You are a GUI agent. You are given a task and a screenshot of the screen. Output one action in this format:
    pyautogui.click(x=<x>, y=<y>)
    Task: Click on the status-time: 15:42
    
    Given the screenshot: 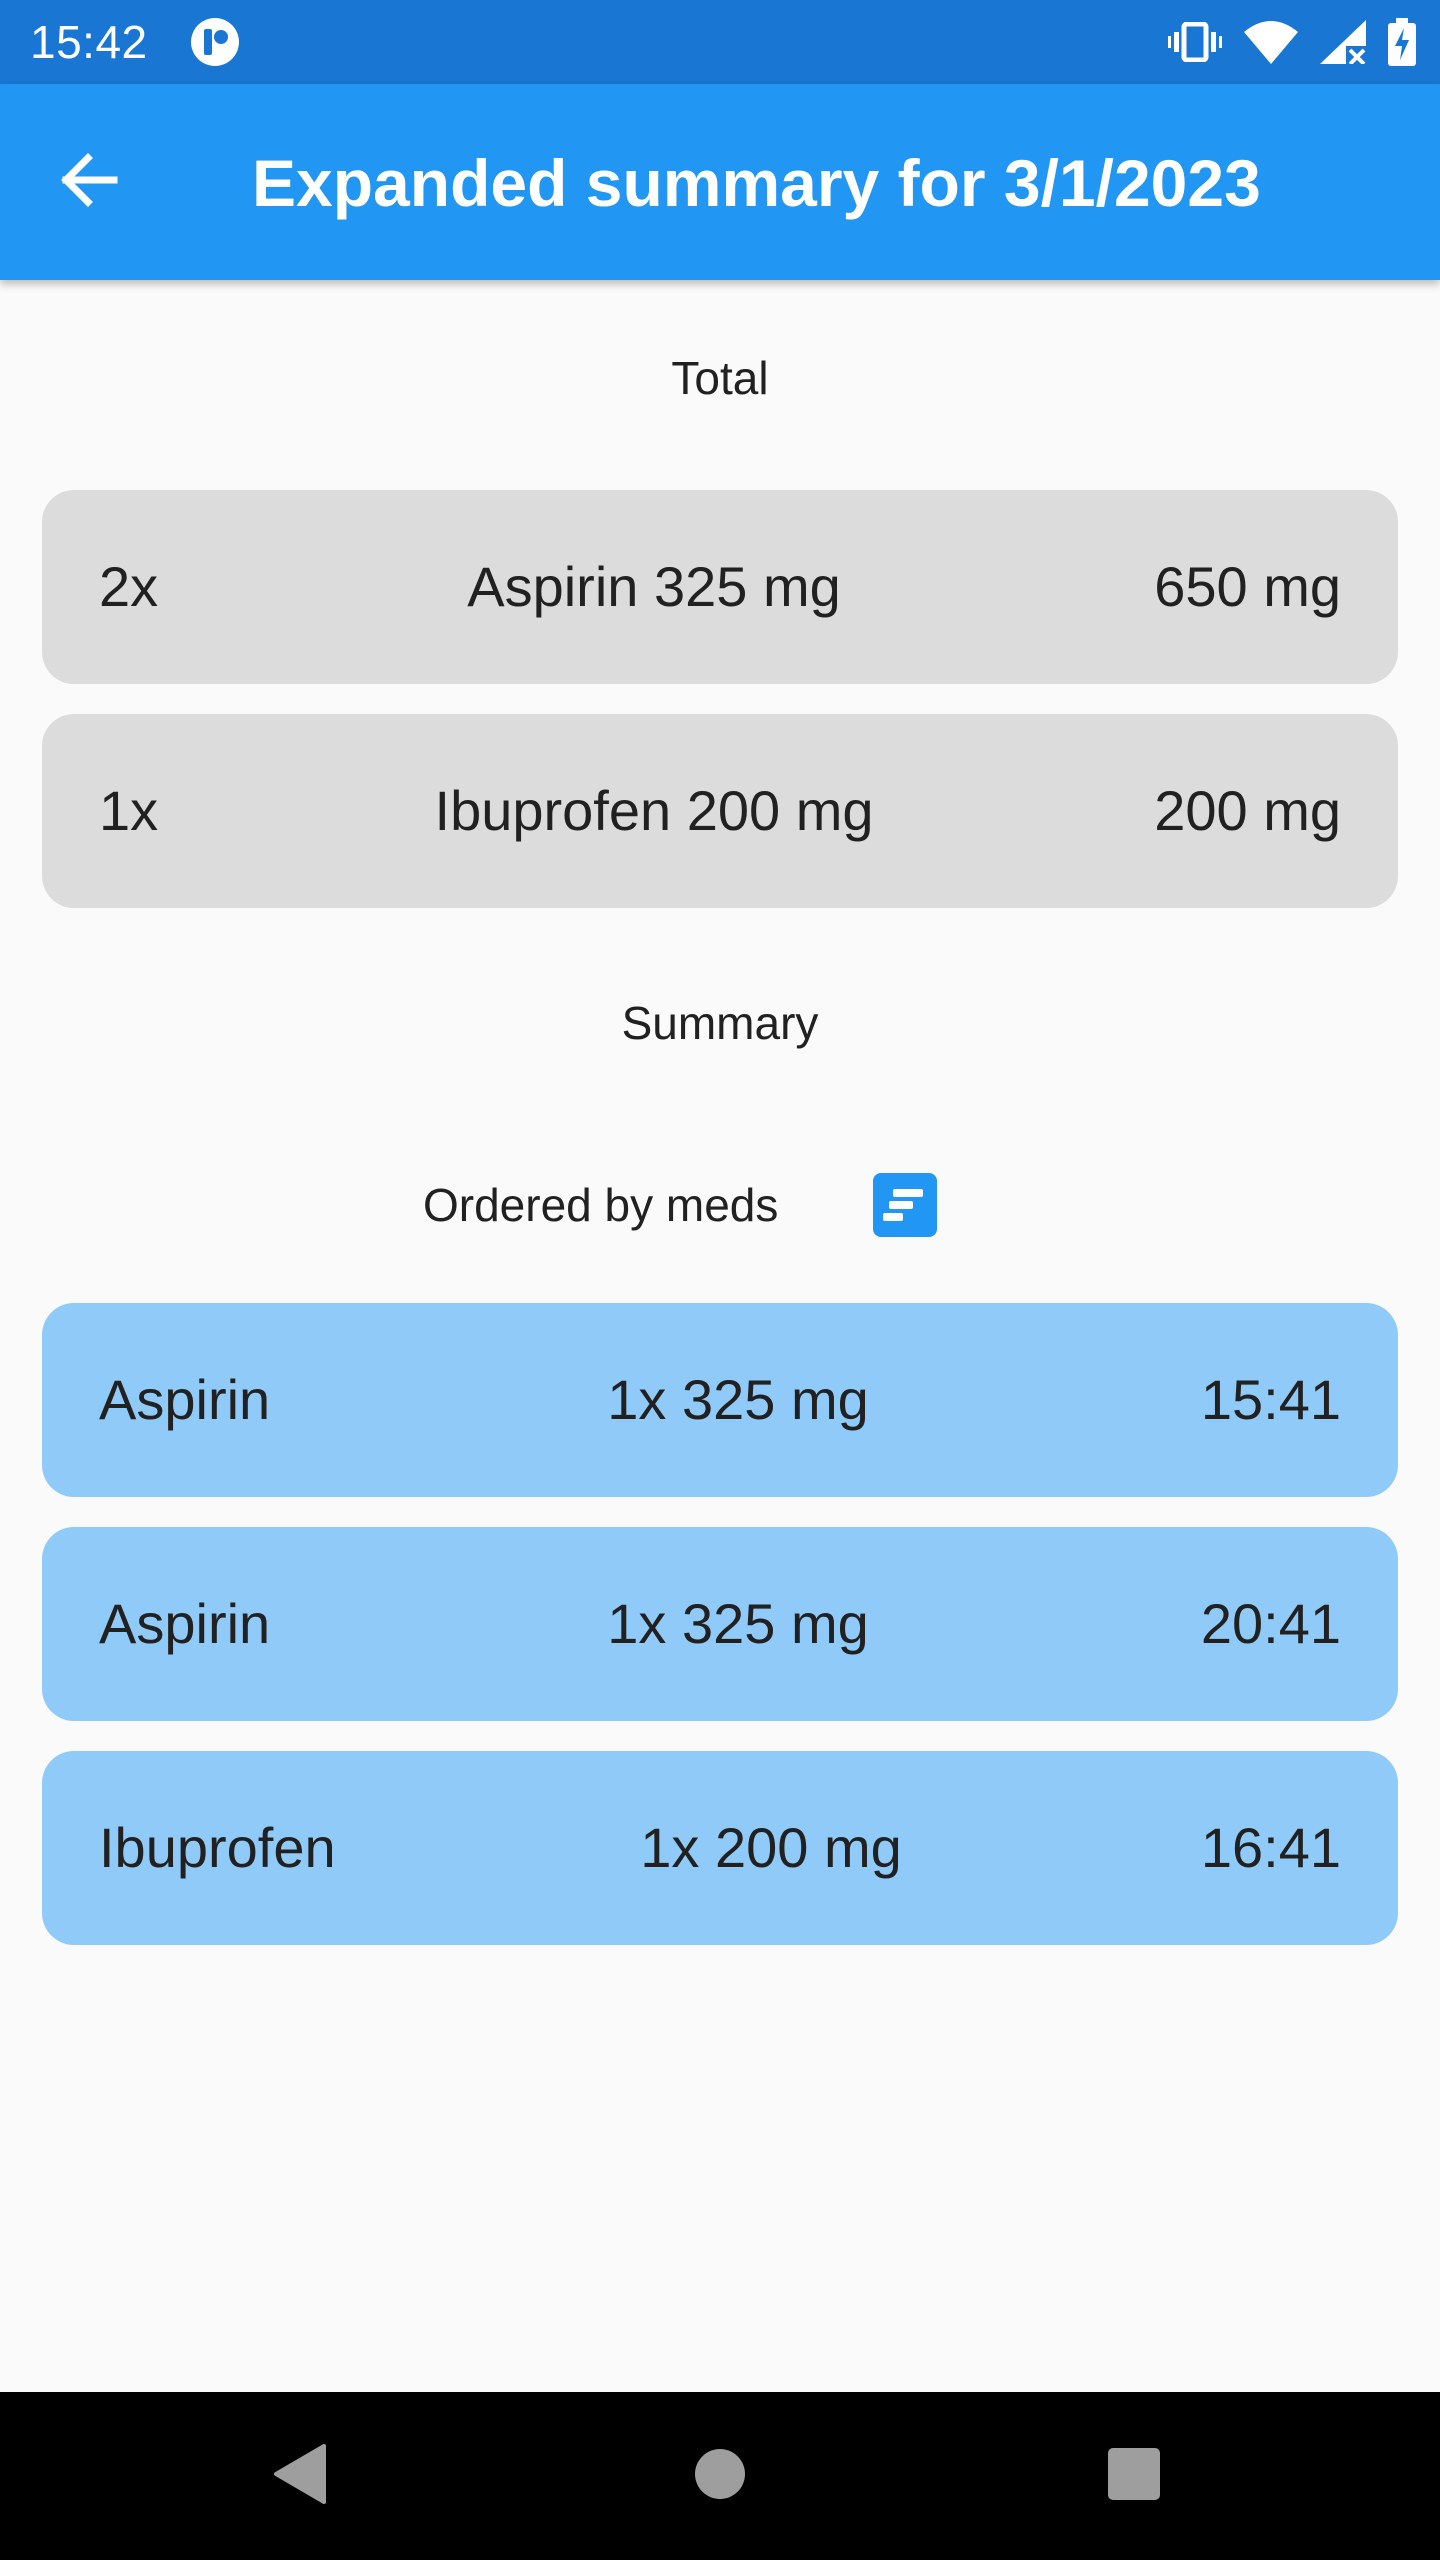 What is the action you would take?
    pyautogui.click(x=89, y=42)
    